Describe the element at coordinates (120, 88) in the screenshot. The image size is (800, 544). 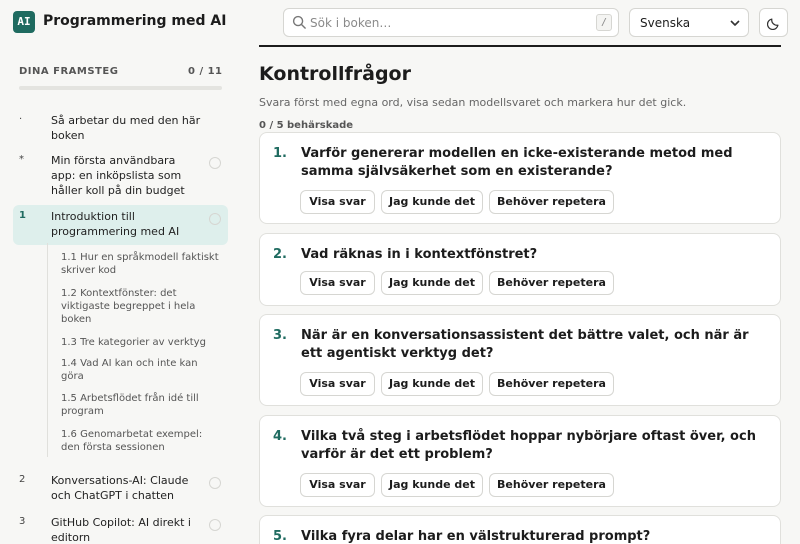
I see `progress-bar` at that location.